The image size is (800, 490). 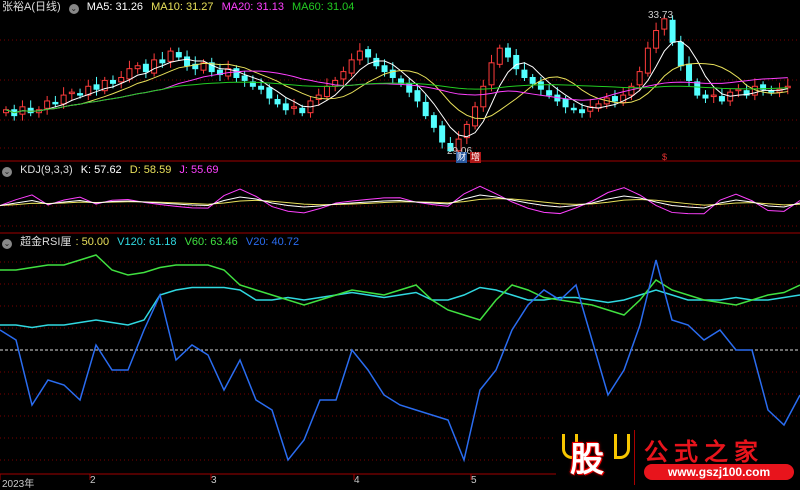 I want to click on ma5-value: MA5: 31.26, so click(x=115, y=7).